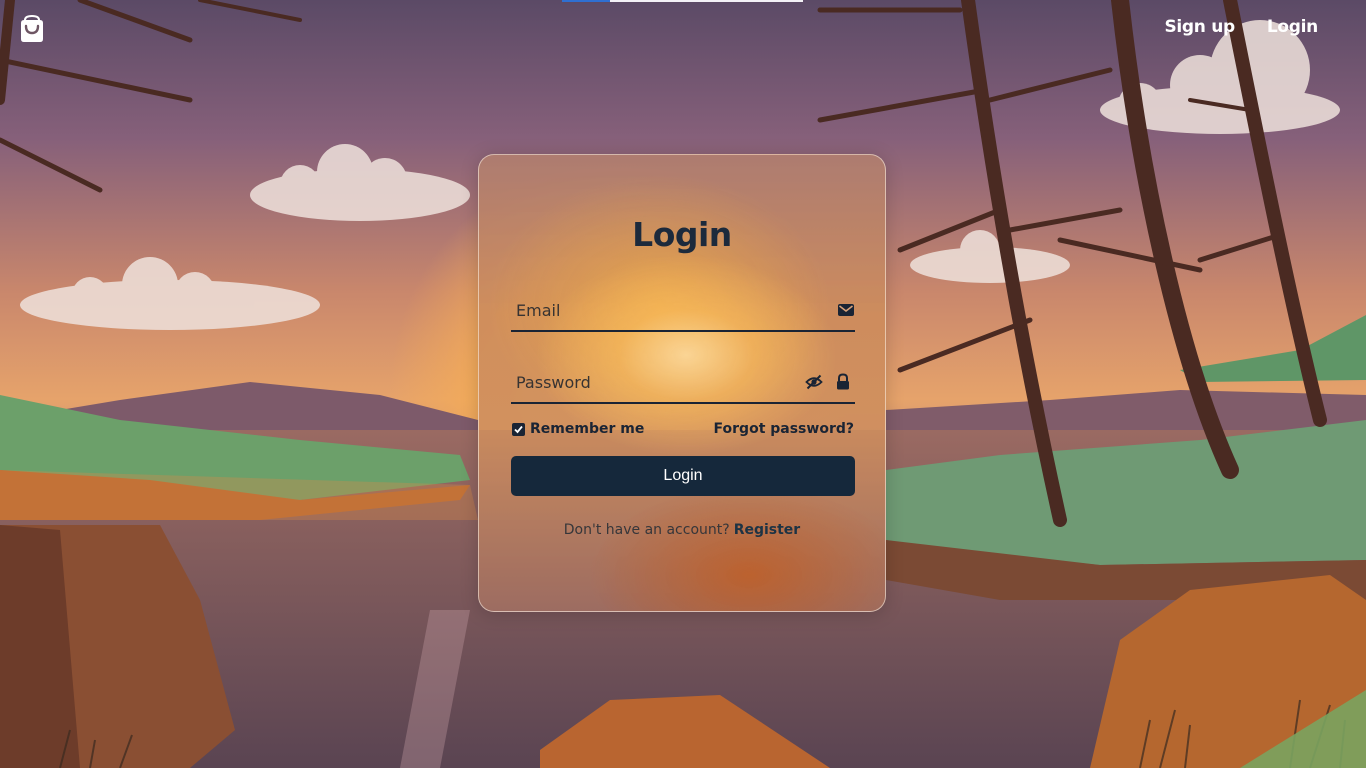  I want to click on signup-link: Sign up, so click(1199, 27).